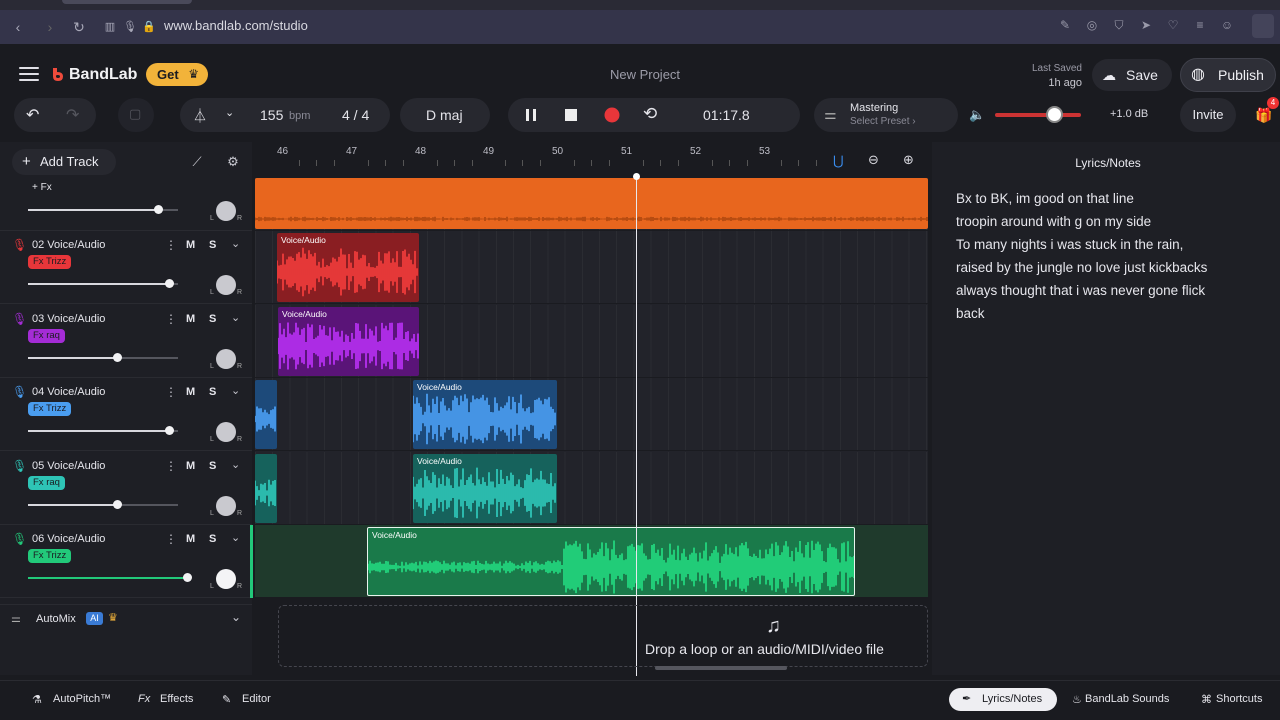 The height and width of the screenshot is (720, 1280). I want to click on invite-button: Invite, so click(1208, 115).